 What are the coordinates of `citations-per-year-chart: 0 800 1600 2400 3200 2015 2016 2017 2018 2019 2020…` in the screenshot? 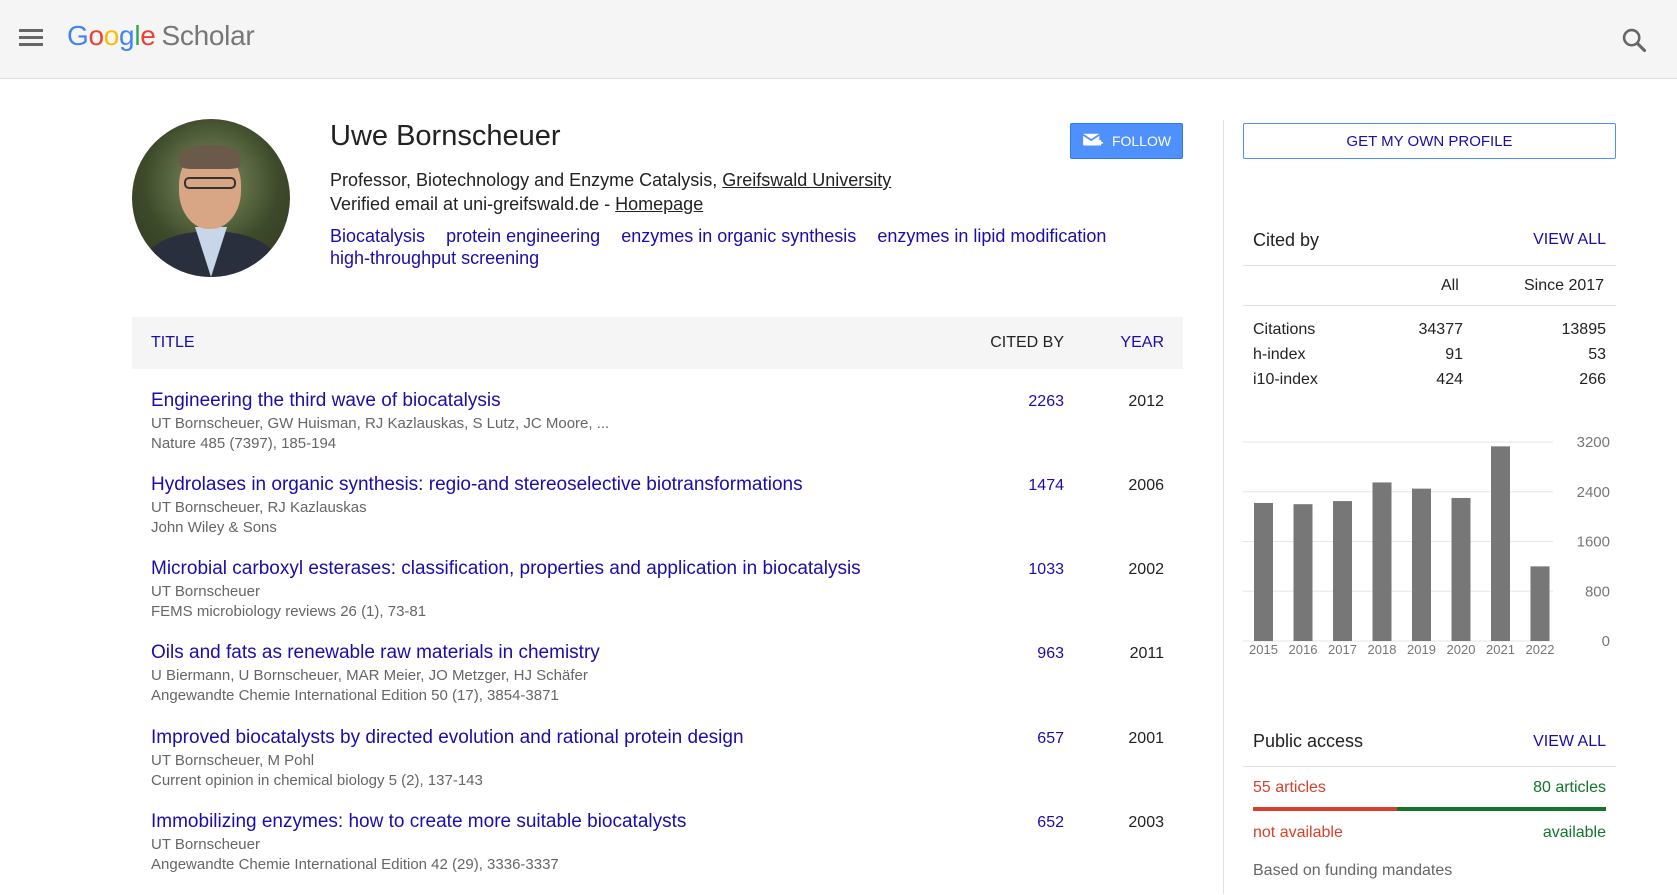 It's located at (1426, 545).